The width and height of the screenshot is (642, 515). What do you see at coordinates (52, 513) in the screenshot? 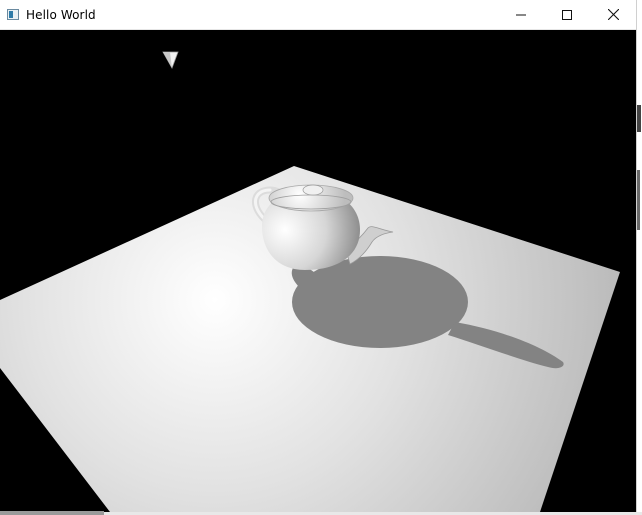
I see `horizontal-scrollbar` at bounding box center [52, 513].